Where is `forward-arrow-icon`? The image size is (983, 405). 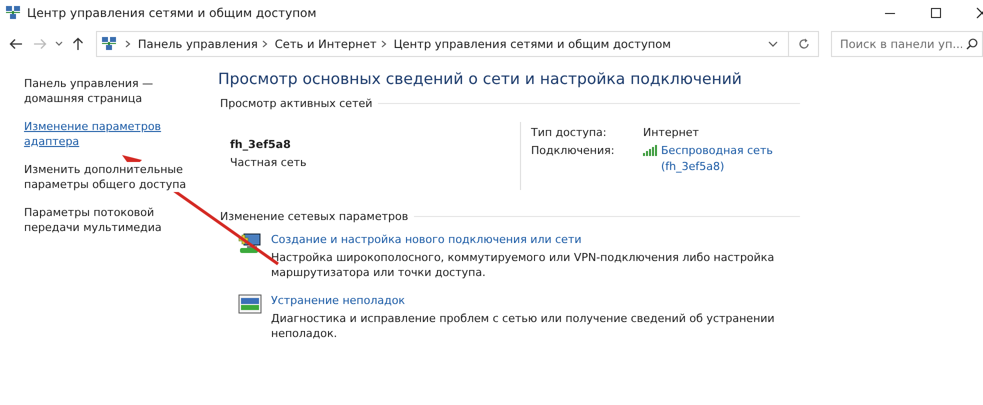
forward-arrow-icon is located at coordinates (39, 44).